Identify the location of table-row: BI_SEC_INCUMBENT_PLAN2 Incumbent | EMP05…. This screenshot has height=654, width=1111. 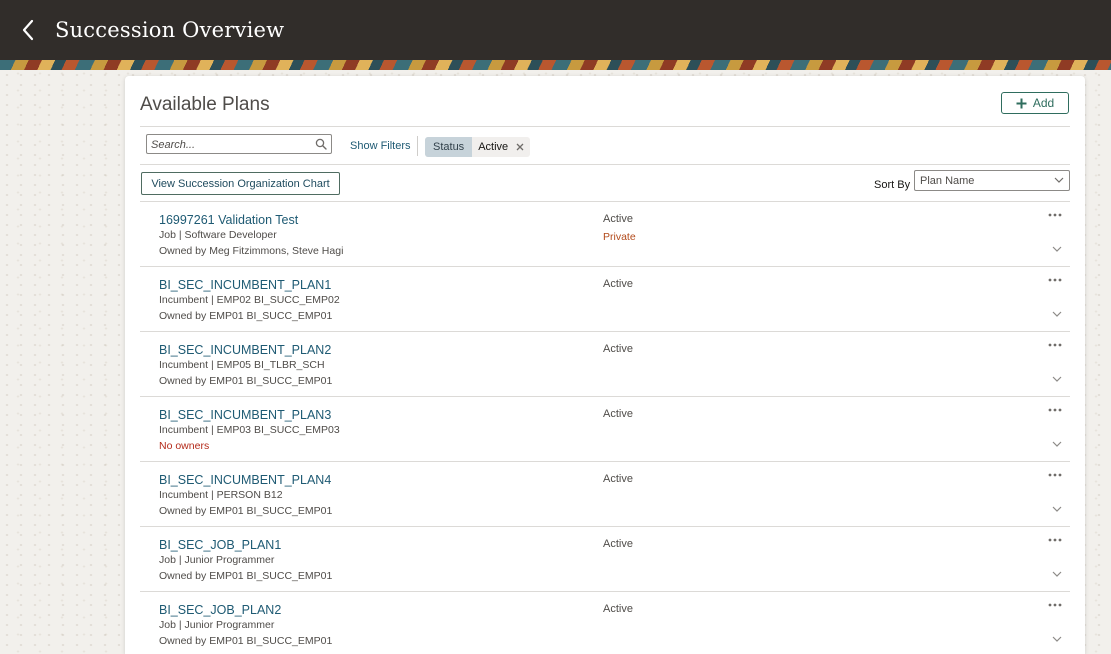
(605, 364).